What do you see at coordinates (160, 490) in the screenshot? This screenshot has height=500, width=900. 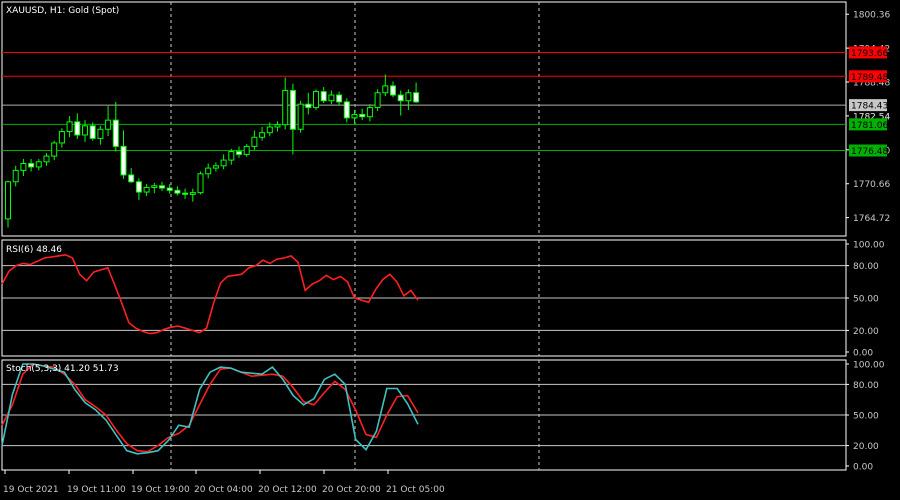 I see `time-tick-label: 19 Oct 19:00` at bounding box center [160, 490].